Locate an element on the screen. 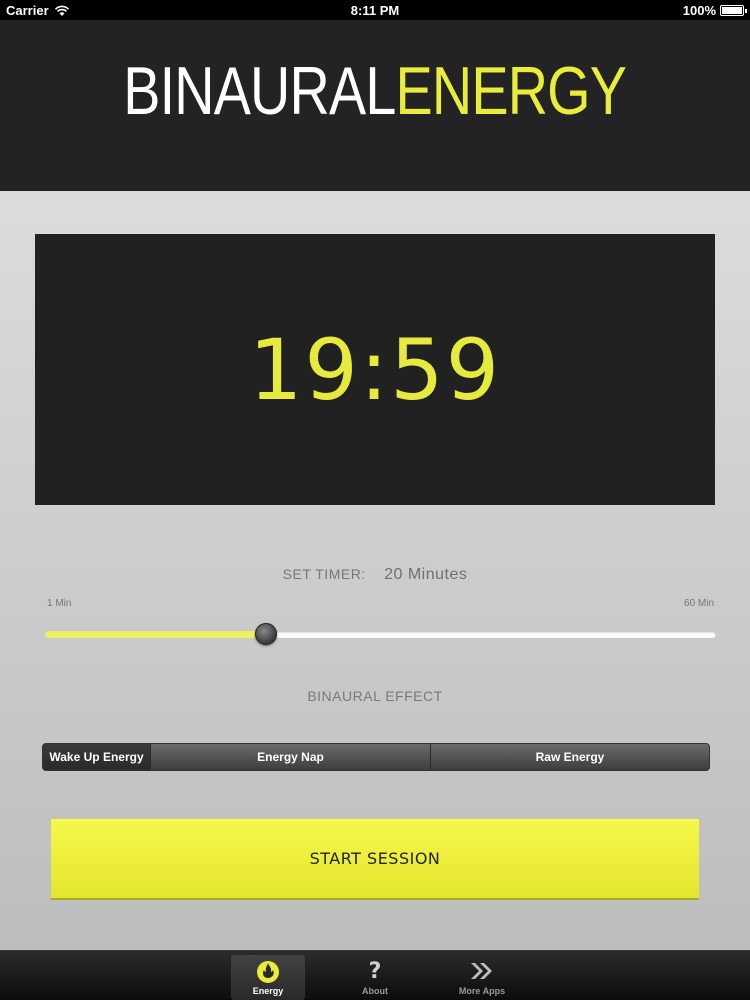 The height and width of the screenshot is (1000, 750). logo-energy: ENERGY is located at coordinates (511, 90).